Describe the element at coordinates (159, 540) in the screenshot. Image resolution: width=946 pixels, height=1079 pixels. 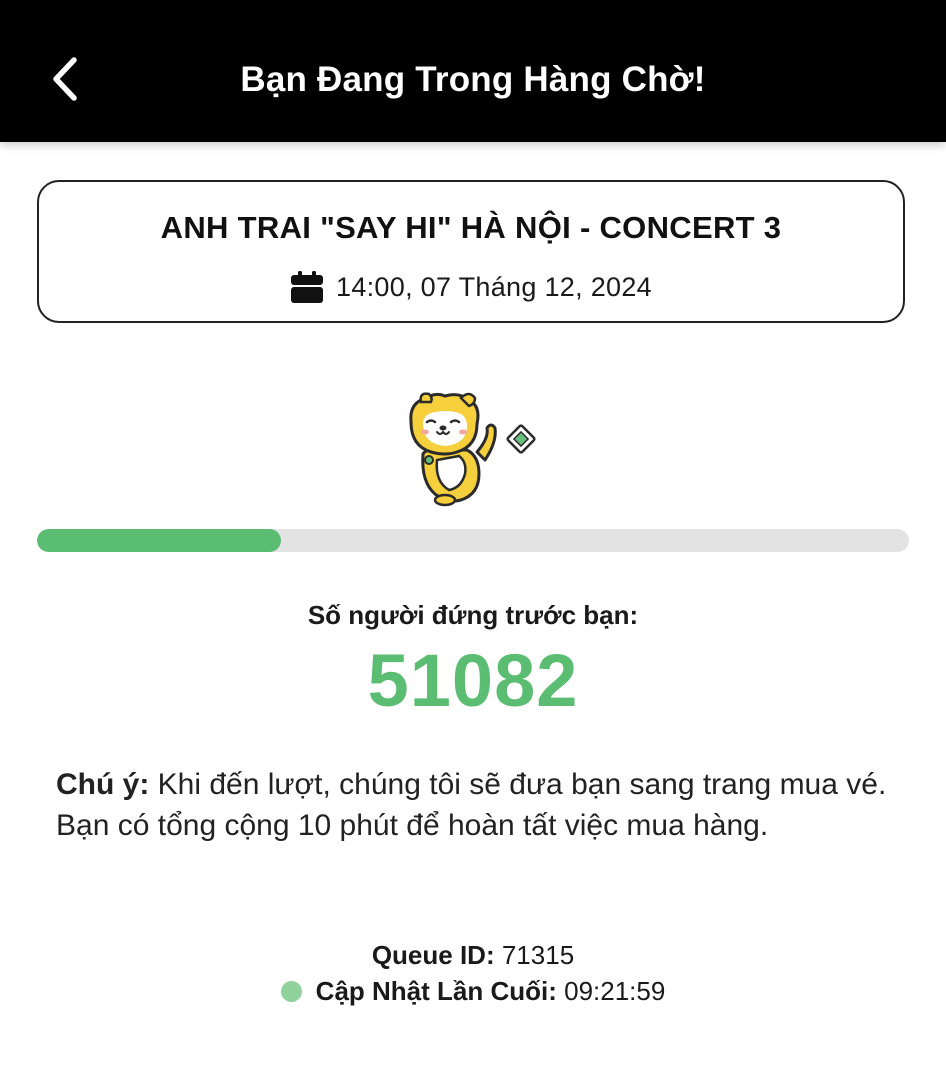
I see `queue-progress-fill` at that location.